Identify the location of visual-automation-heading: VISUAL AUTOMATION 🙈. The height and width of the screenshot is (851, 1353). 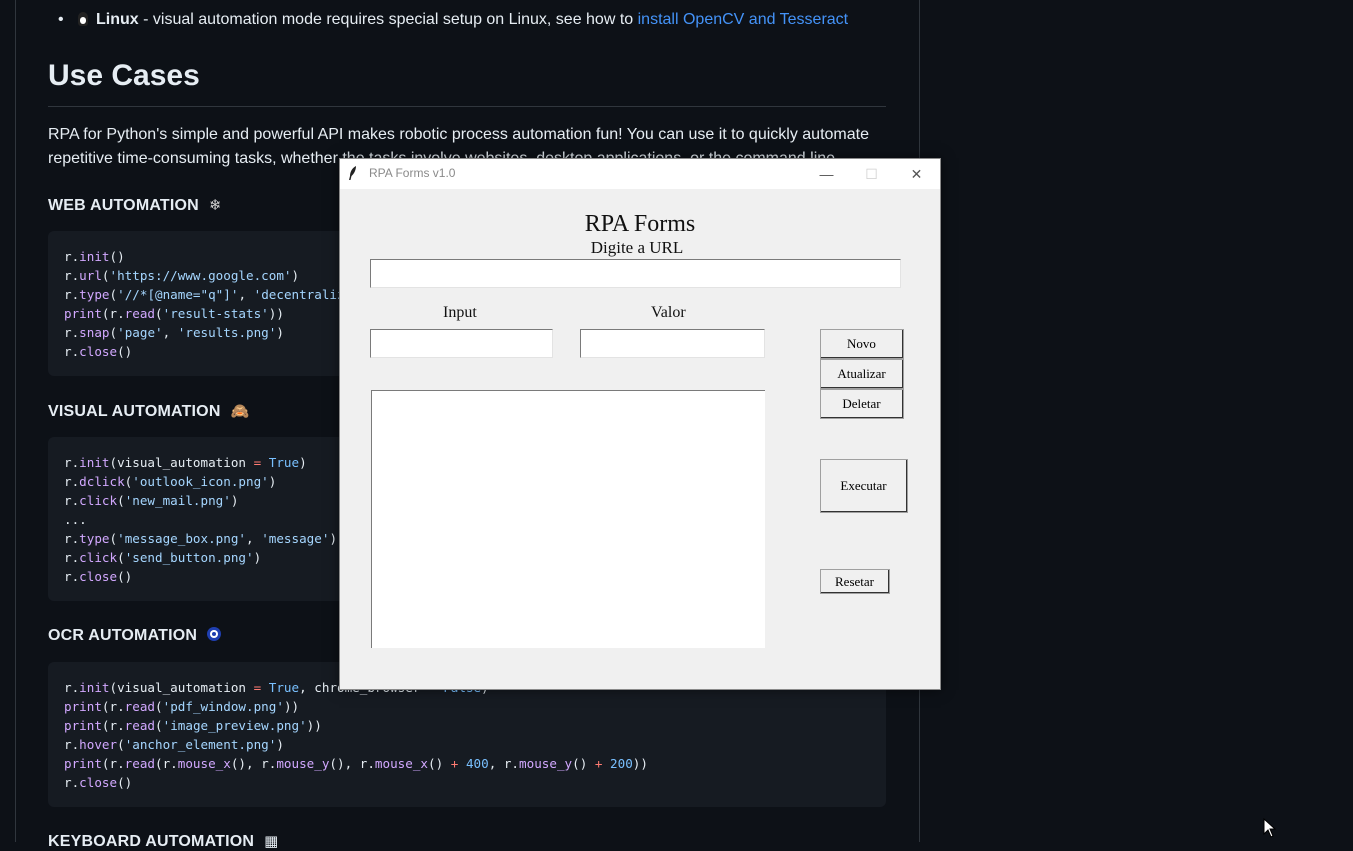
(148, 411).